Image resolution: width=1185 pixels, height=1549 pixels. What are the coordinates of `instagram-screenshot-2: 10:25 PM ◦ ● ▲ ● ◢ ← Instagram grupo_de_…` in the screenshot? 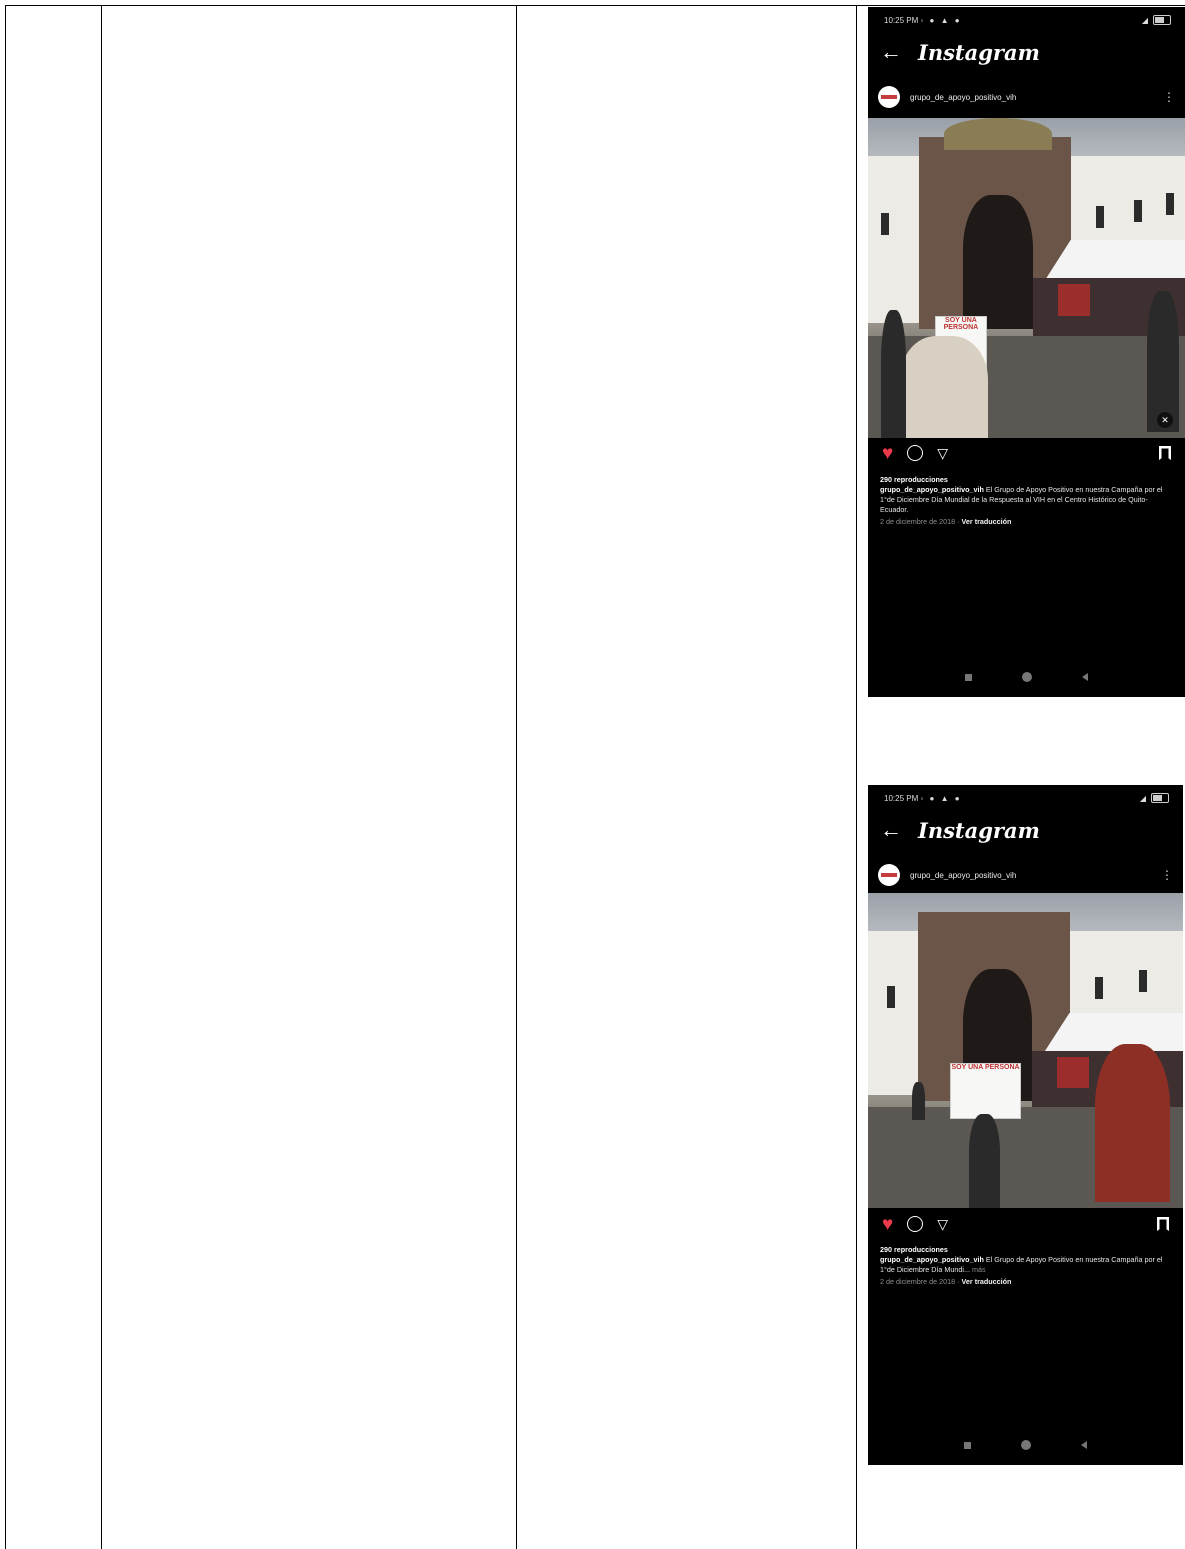 It's located at (1025, 1125).